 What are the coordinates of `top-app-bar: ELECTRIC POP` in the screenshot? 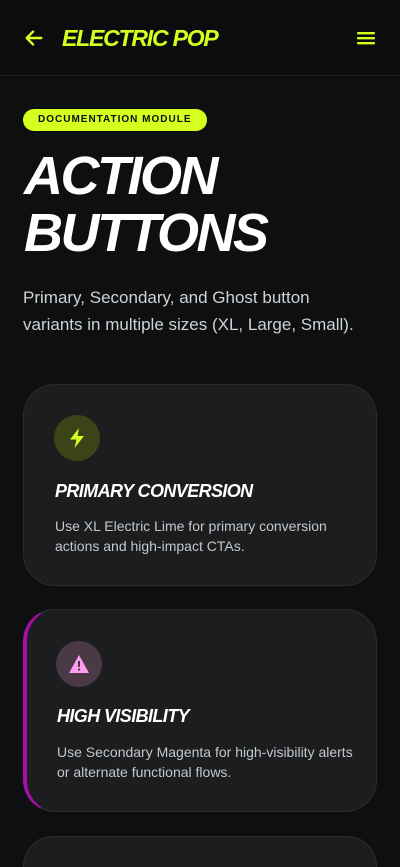 It's located at (200, 38).